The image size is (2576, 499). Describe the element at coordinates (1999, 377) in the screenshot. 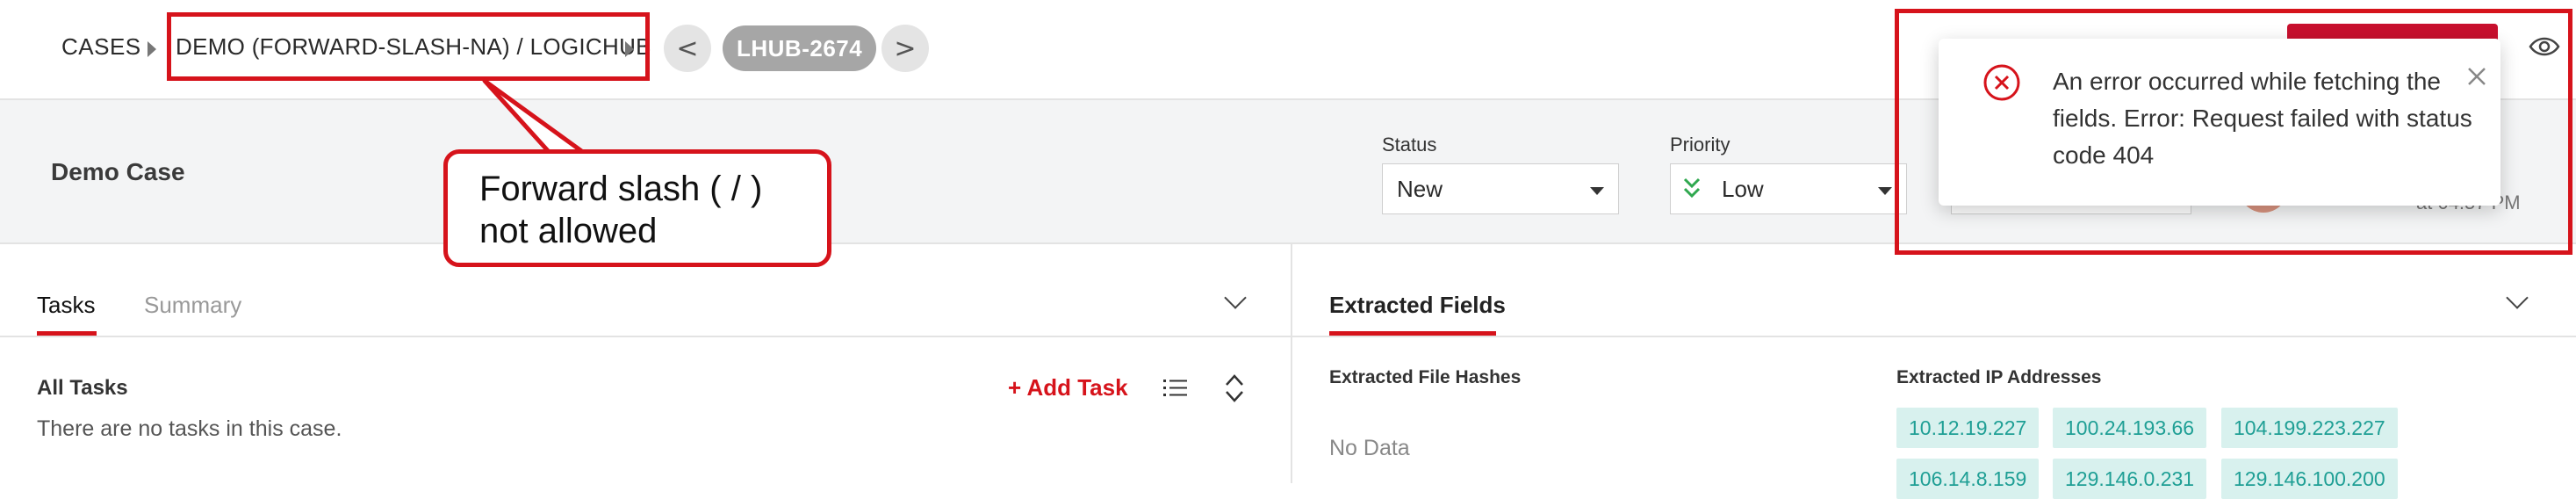

I see `ip-addresses-heading: Extracted IP Addresses` at that location.